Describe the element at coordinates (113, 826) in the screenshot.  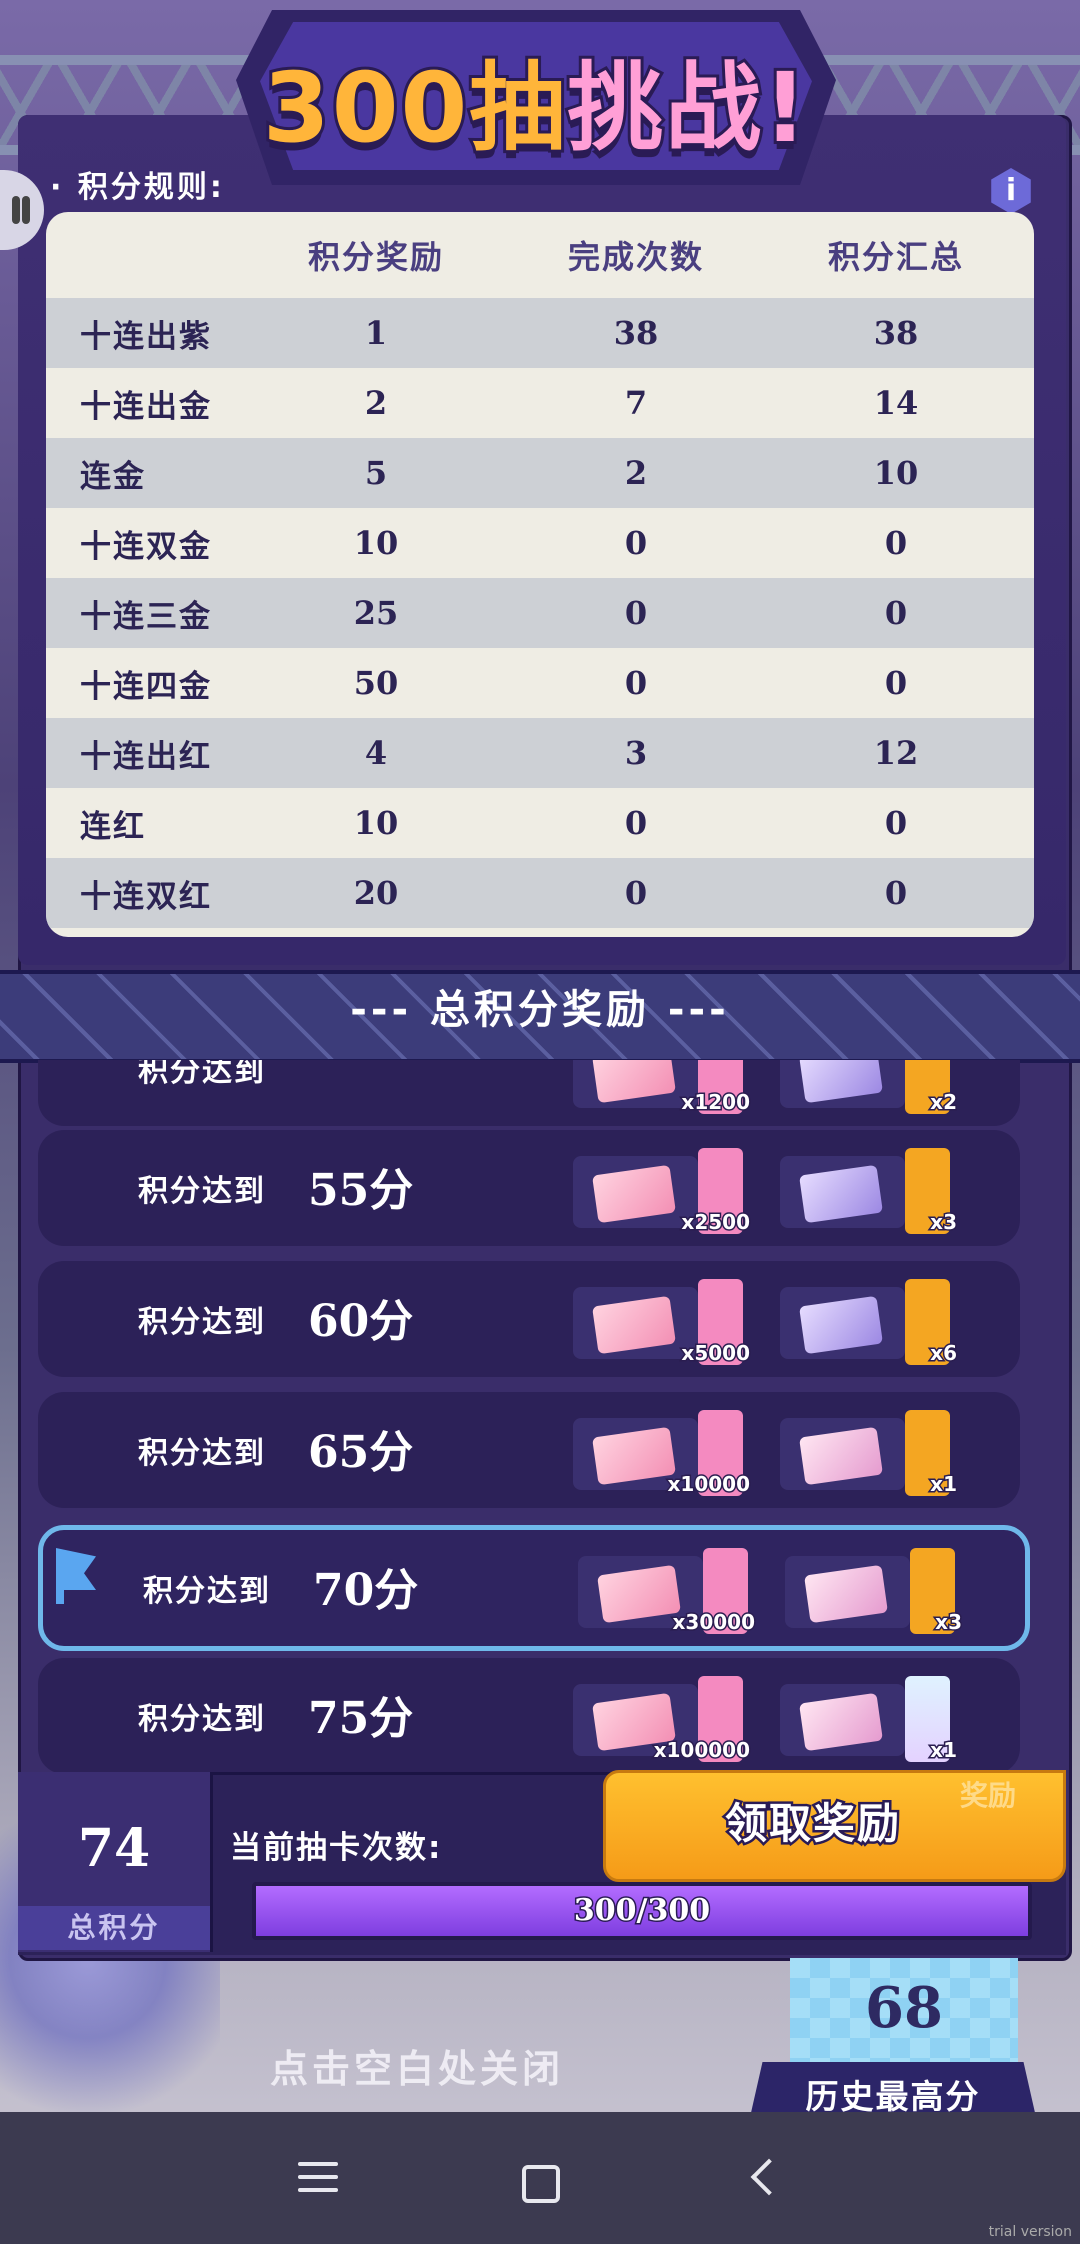
I see `table-row-label: 连红` at that location.